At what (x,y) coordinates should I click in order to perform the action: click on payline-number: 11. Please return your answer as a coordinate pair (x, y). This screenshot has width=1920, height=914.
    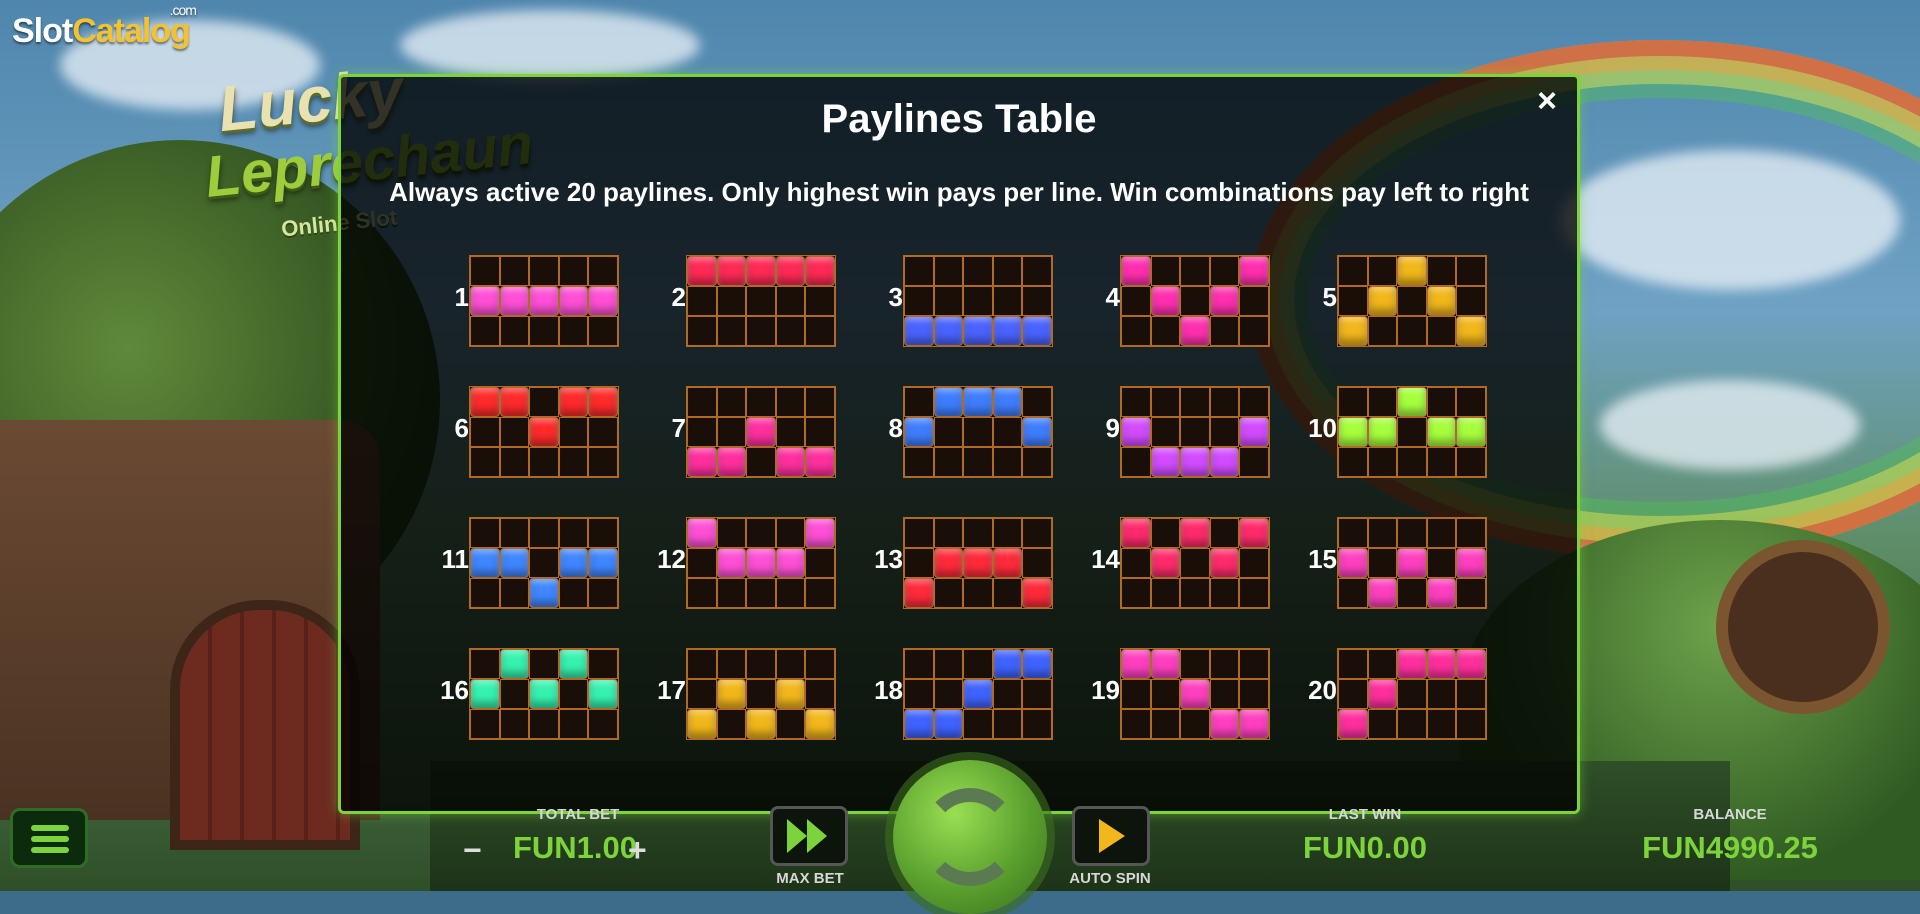
    Looking at the image, I should click on (455, 559).